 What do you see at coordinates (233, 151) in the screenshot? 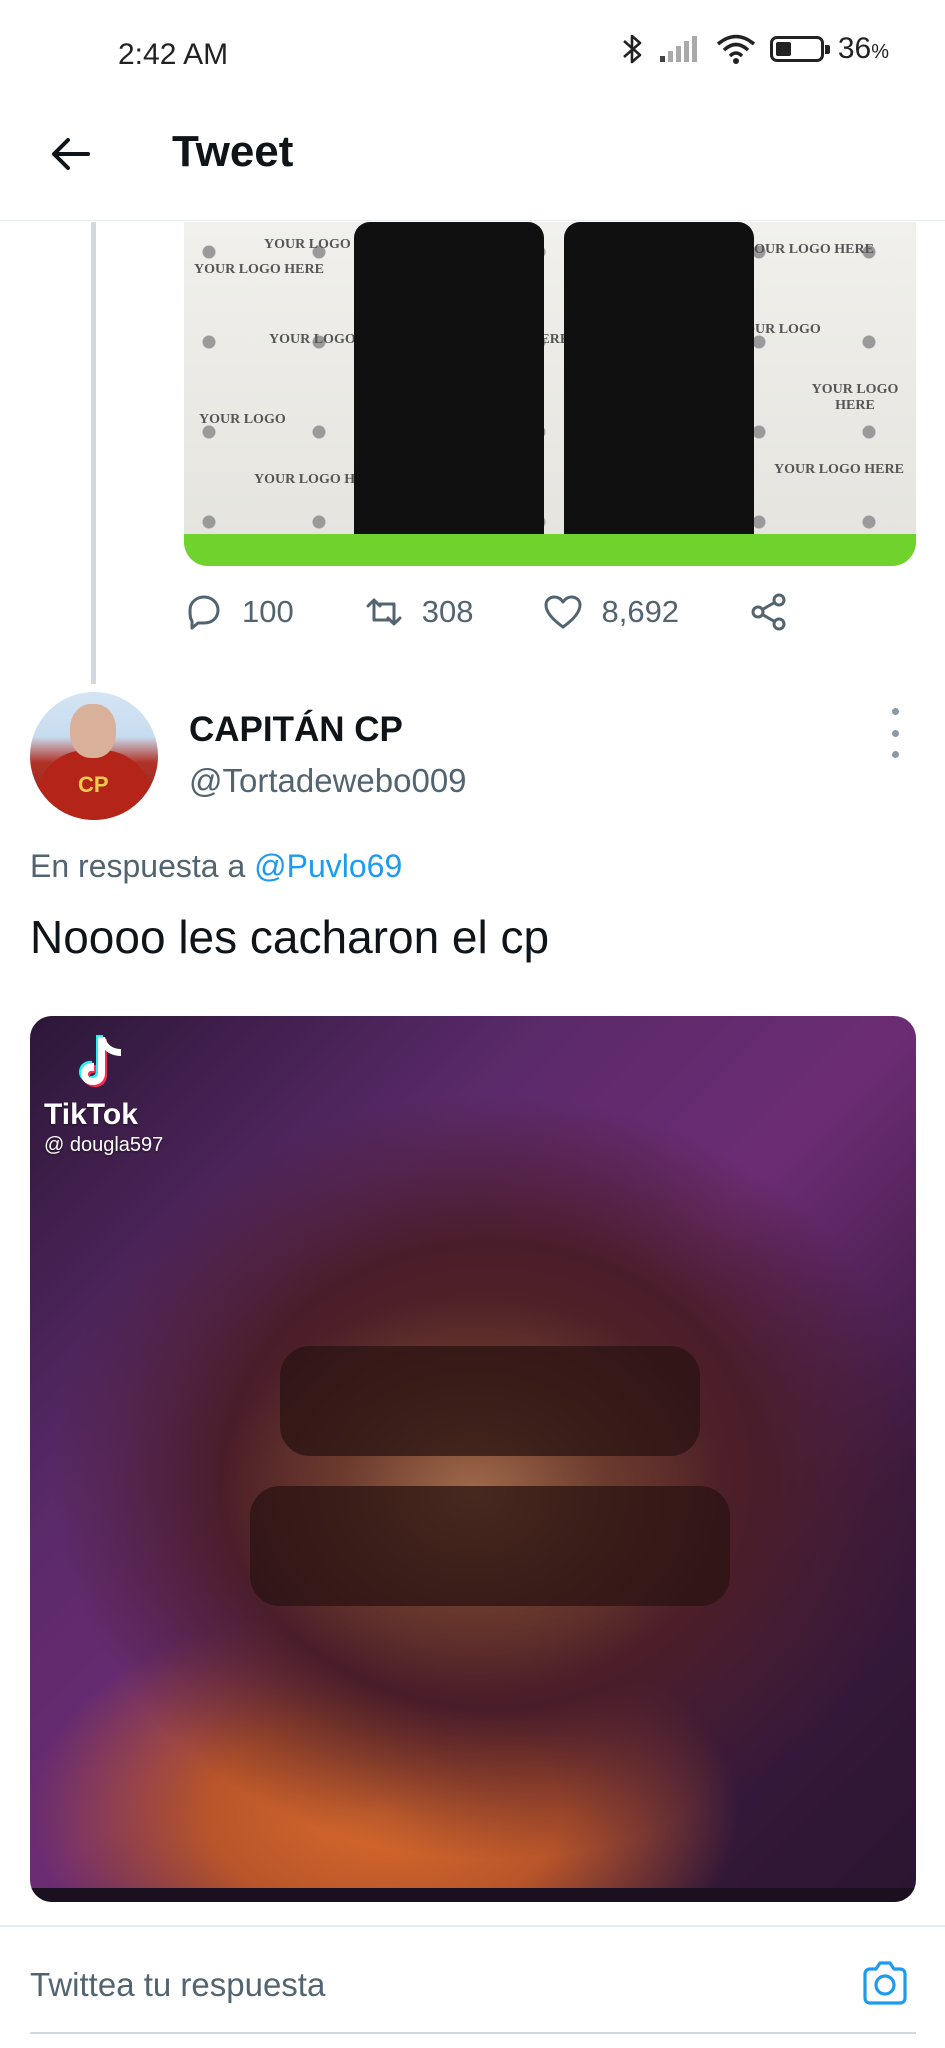
I see `page-title: Tweet` at bounding box center [233, 151].